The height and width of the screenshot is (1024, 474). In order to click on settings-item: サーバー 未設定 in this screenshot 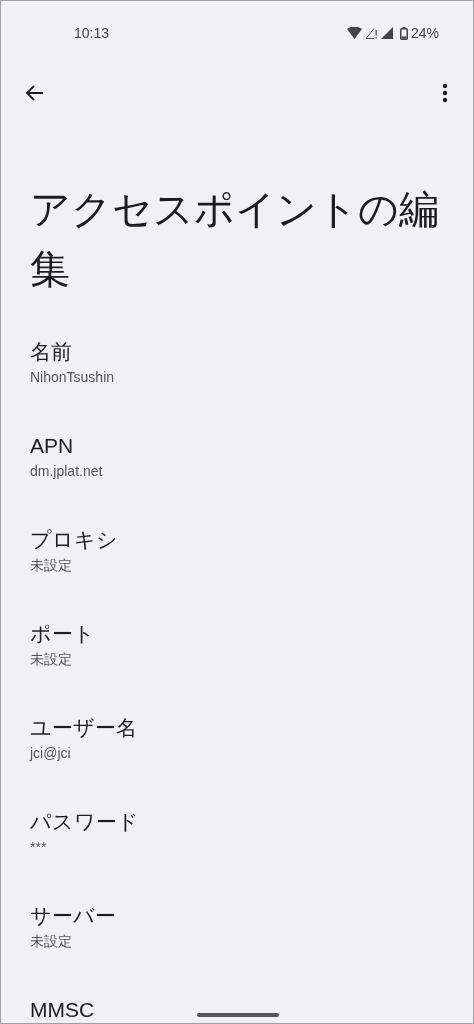, I will do `click(237, 944)`.